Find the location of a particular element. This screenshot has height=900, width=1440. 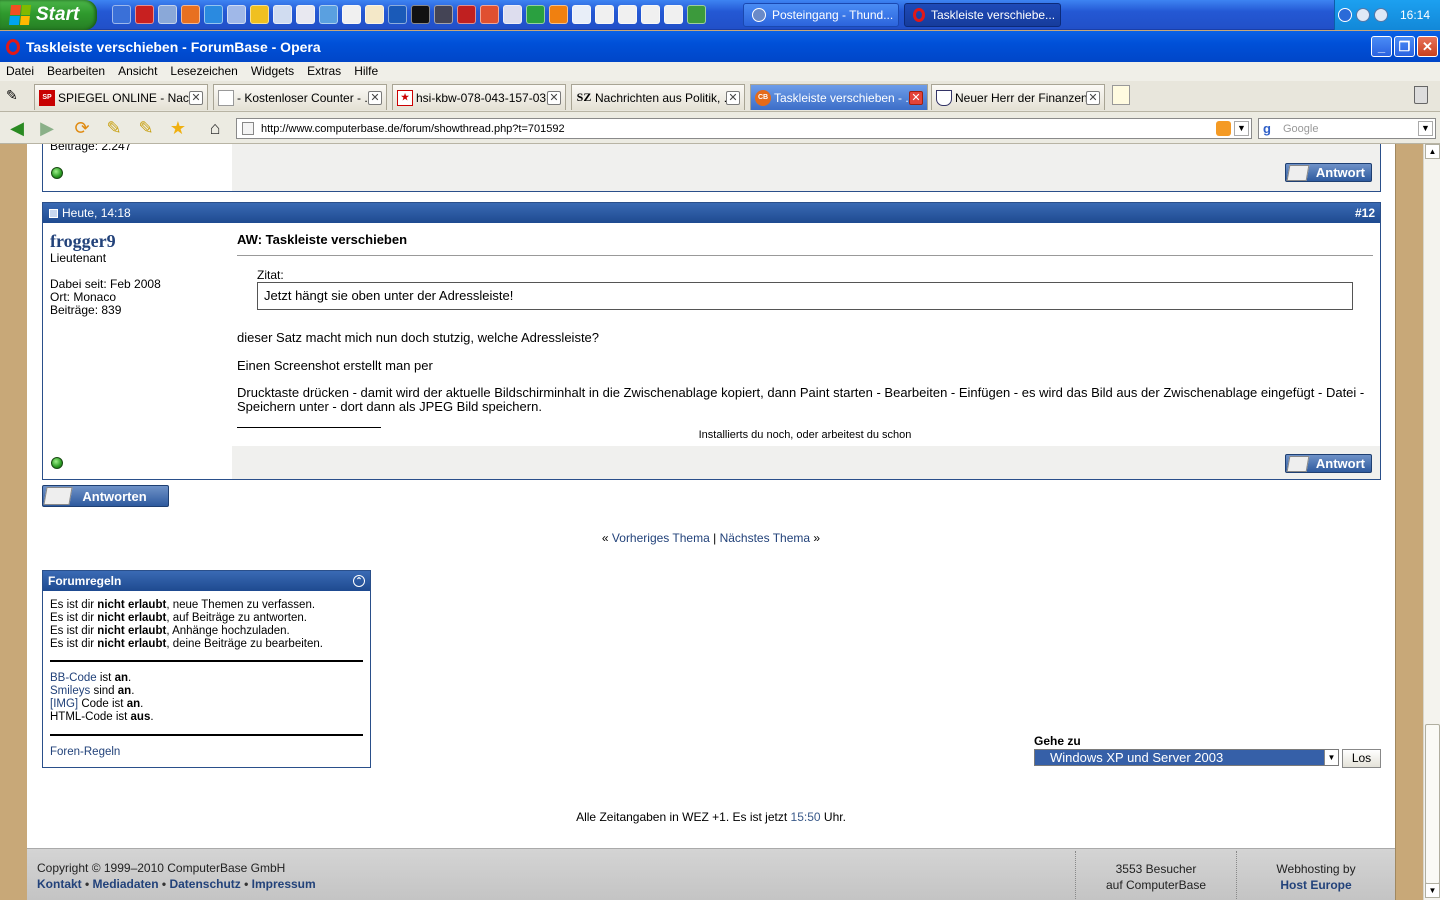

goto-button: Los is located at coordinates (1361, 758).